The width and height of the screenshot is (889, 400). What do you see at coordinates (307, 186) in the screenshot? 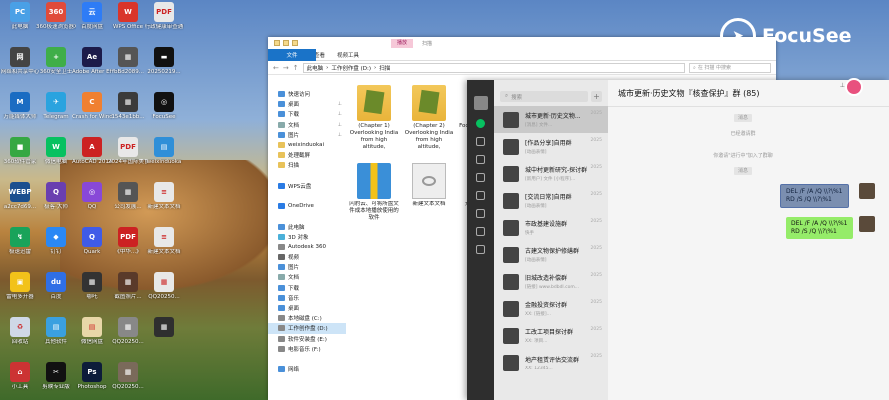
I see `nav-item: WPS云盘` at bounding box center [307, 186].